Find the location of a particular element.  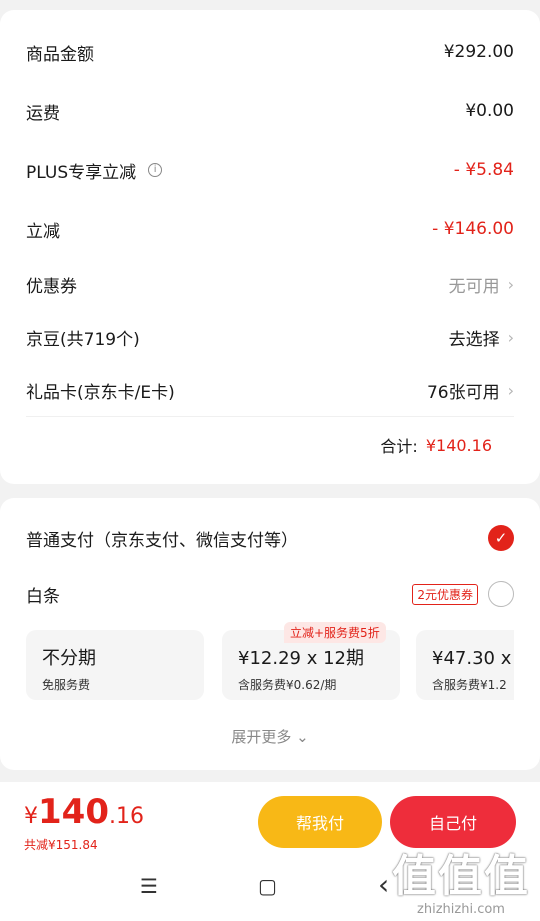

checkmark-icon: ✓ is located at coordinates (501, 538).